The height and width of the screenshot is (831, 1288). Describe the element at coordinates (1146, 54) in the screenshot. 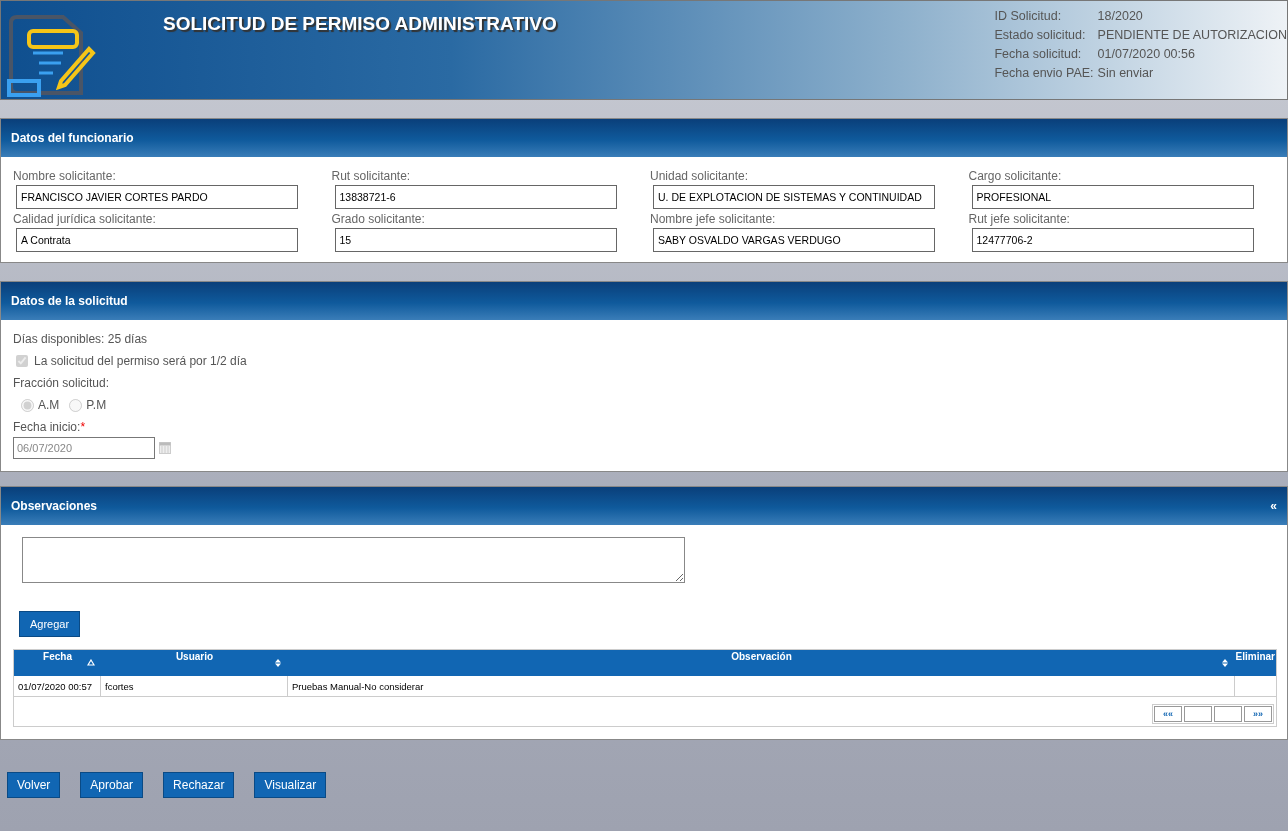

I see `info-value: 01/07/2020 00:56` at that location.